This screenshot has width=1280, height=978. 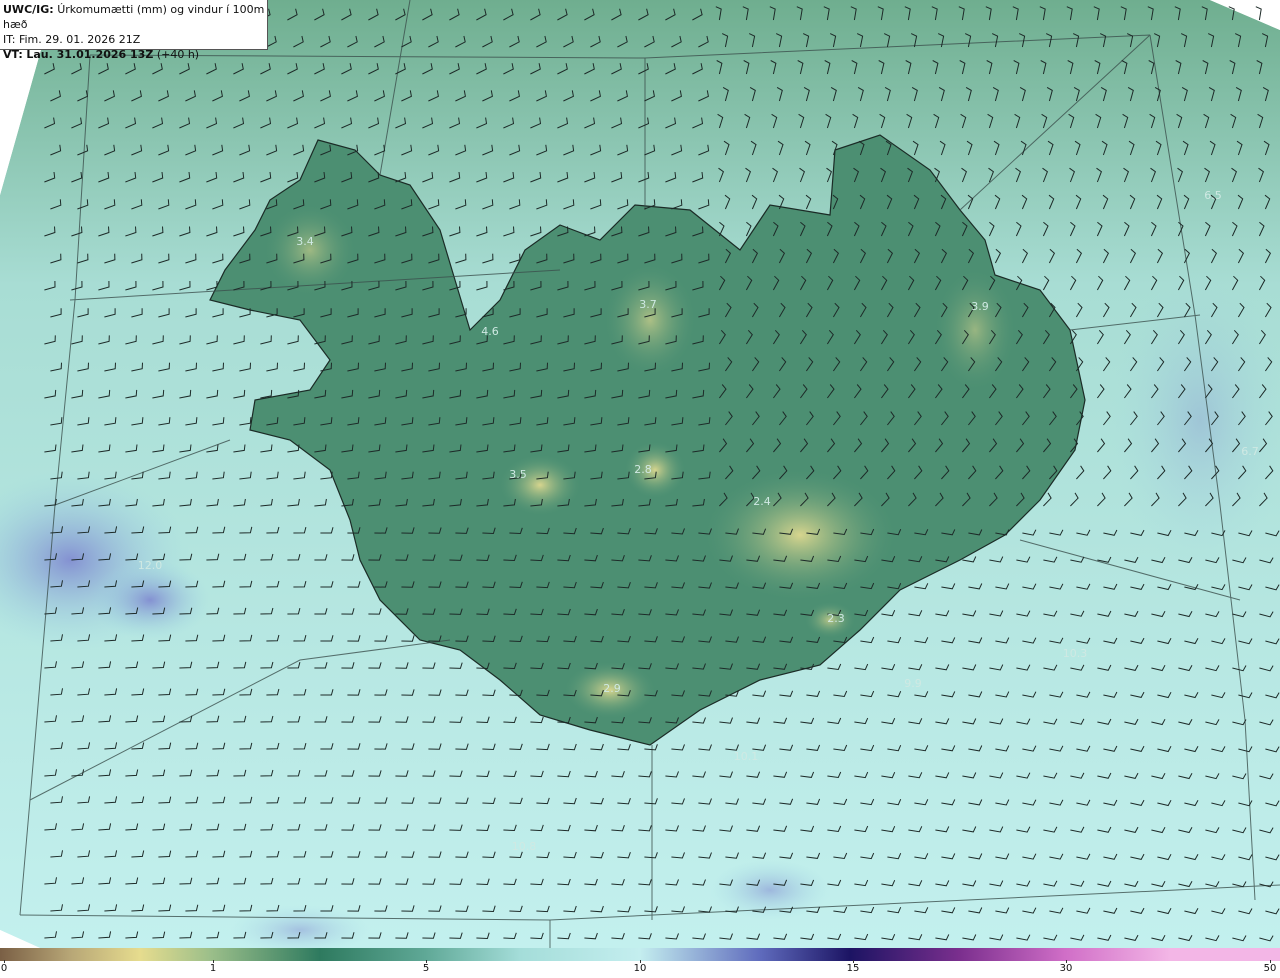 What do you see at coordinates (4, 968) in the screenshot?
I see `colorbar-tick-label: 0` at bounding box center [4, 968].